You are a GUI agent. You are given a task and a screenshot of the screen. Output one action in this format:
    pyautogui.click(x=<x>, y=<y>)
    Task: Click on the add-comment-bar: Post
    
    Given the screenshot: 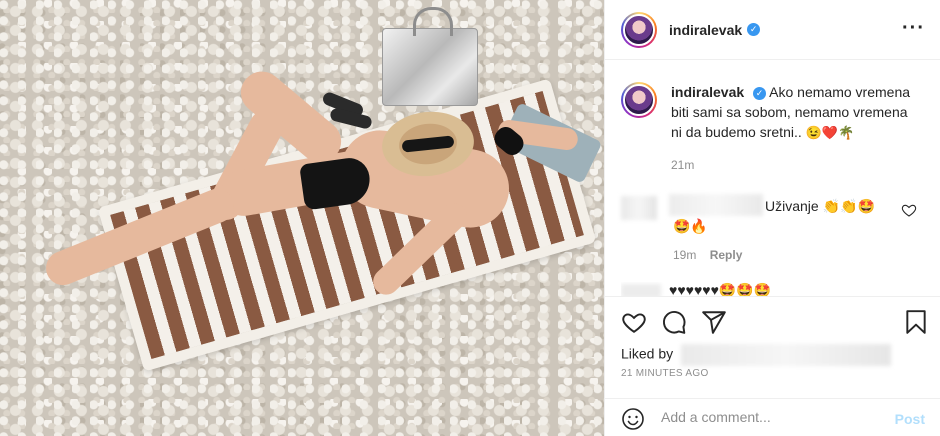 What is the action you would take?
    pyautogui.click(x=772, y=417)
    